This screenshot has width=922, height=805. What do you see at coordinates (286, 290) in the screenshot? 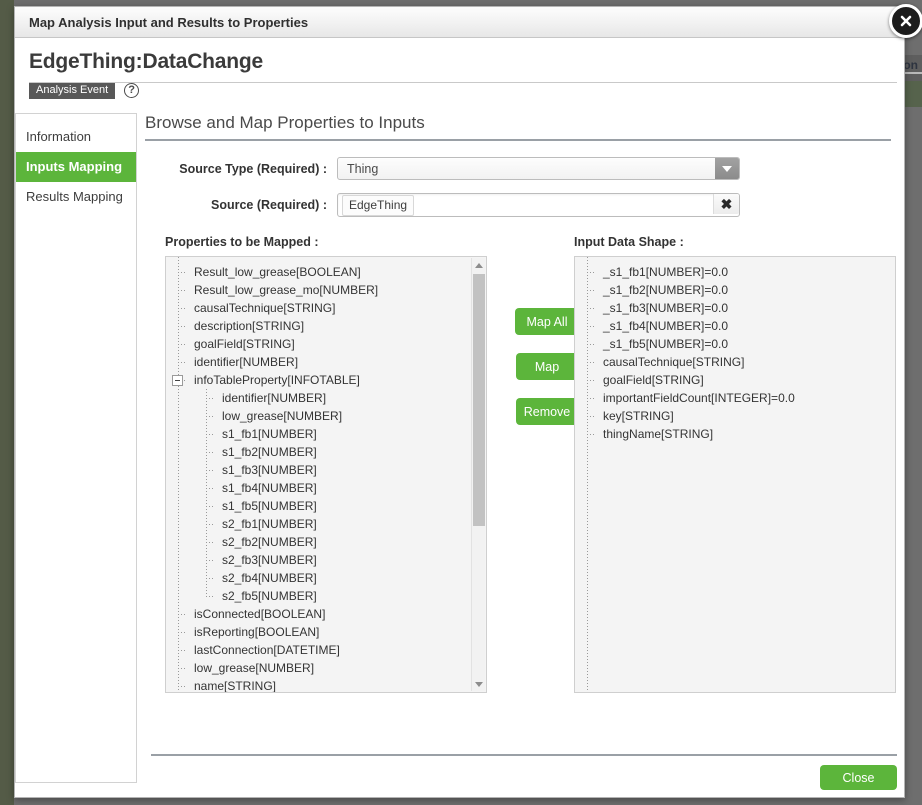
I see `tree-item-label: Result_low_grease_mo[NUMBER]` at bounding box center [286, 290].